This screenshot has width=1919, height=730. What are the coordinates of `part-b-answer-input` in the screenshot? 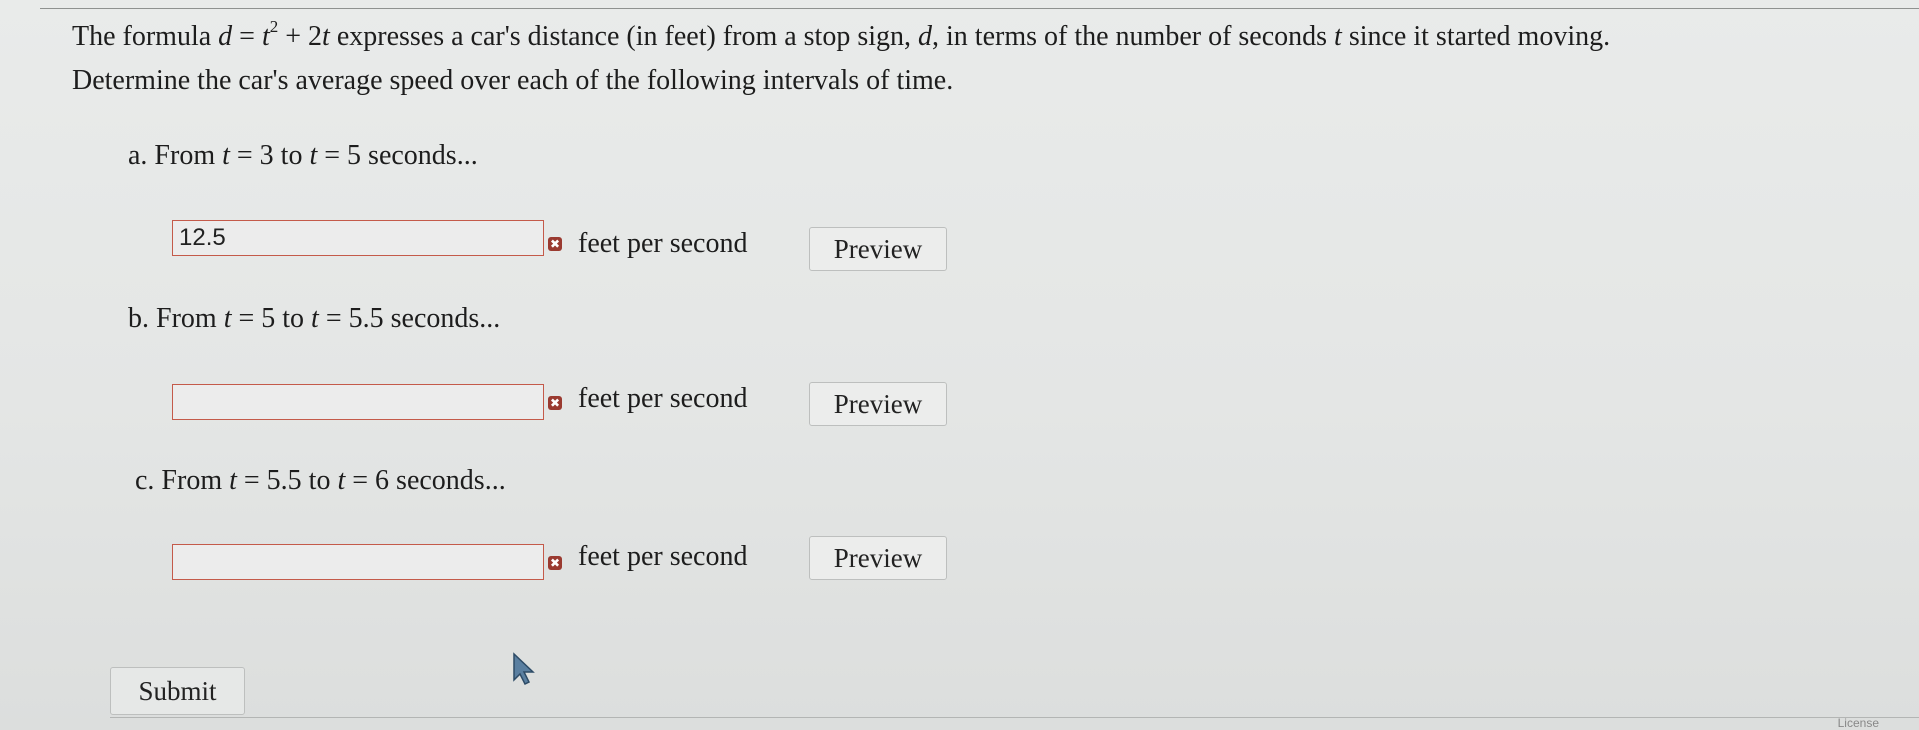 It's located at (358, 402).